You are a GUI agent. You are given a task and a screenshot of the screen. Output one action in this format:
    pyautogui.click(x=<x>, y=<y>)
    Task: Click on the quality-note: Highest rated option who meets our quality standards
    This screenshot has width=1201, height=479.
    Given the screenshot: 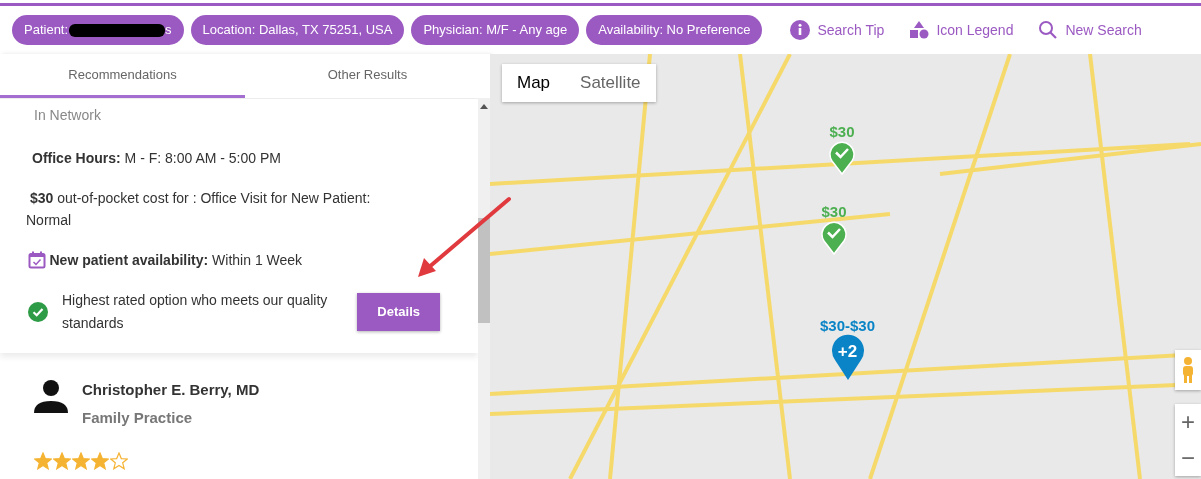 What is the action you would take?
    pyautogui.click(x=195, y=311)
    